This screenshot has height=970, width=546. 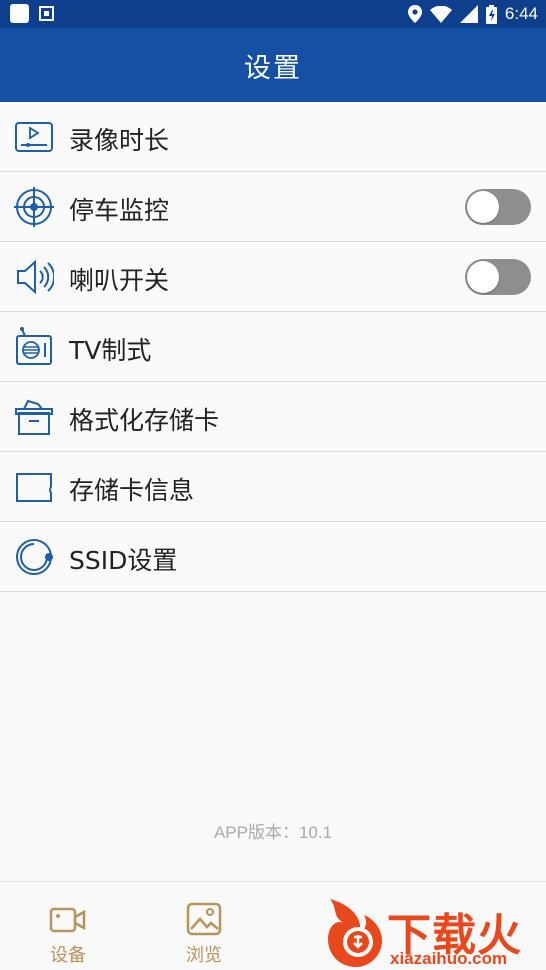 I want to click on parking-monitor-icon, so click(x=34, y=207).